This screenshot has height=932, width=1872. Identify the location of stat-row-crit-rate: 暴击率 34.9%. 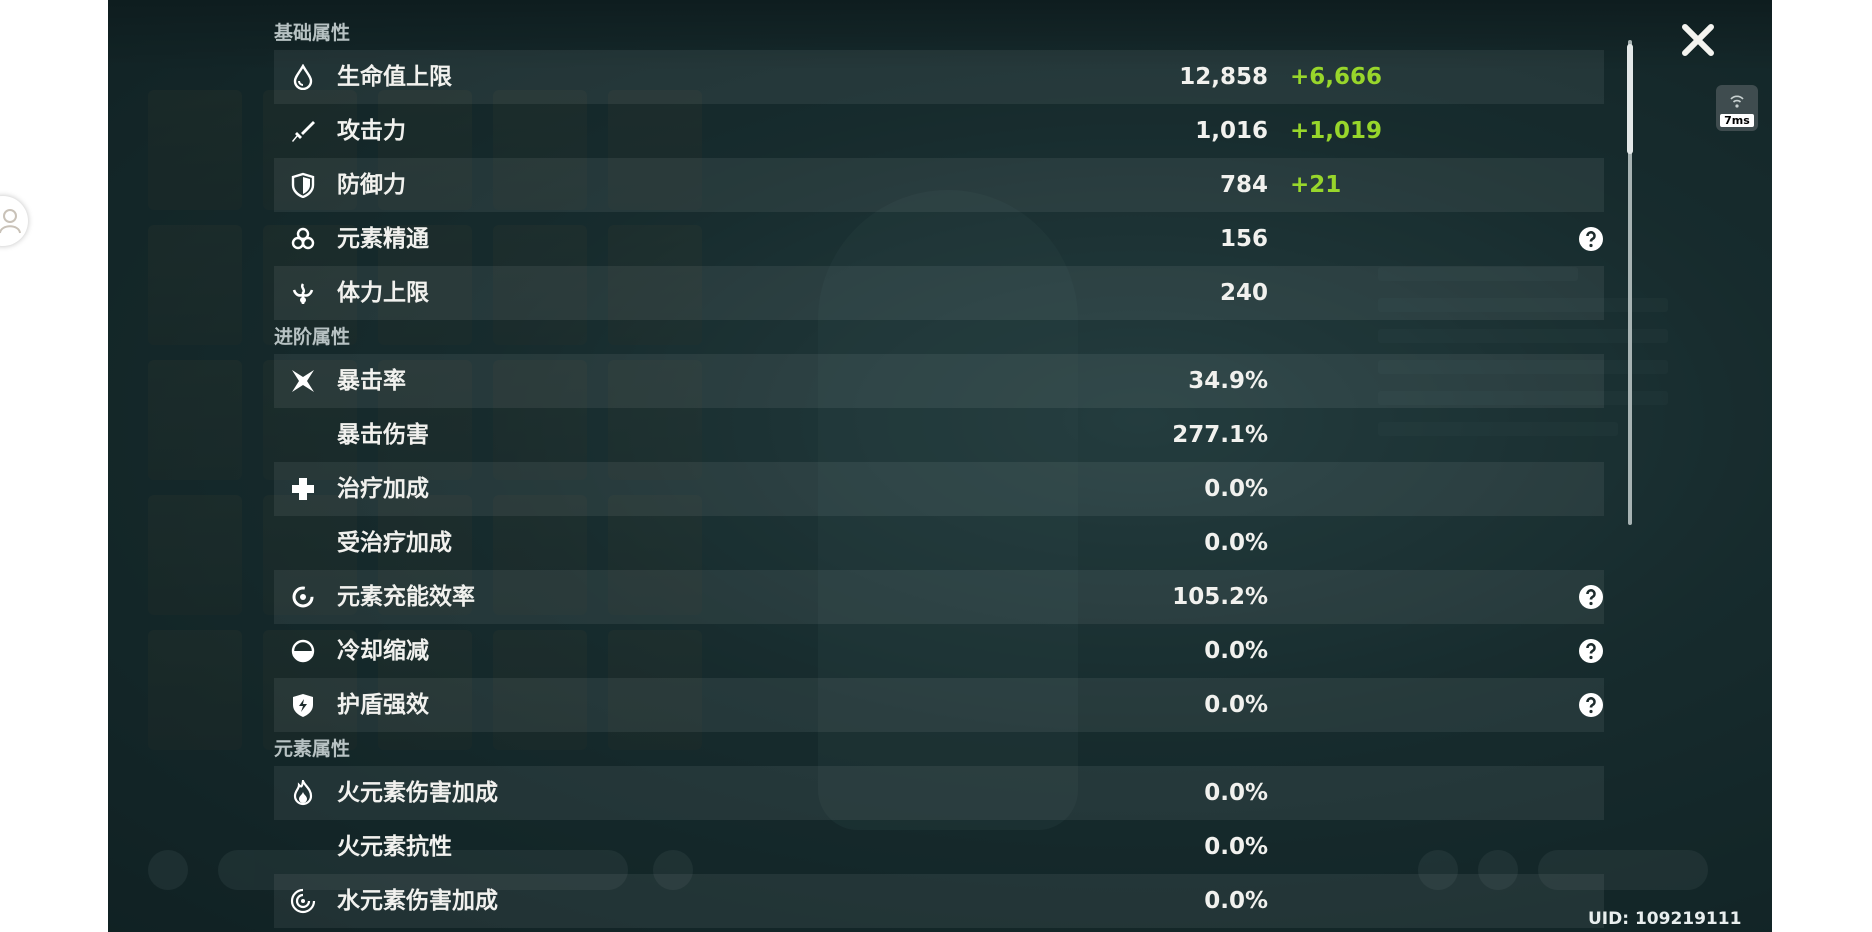
(939, 381).